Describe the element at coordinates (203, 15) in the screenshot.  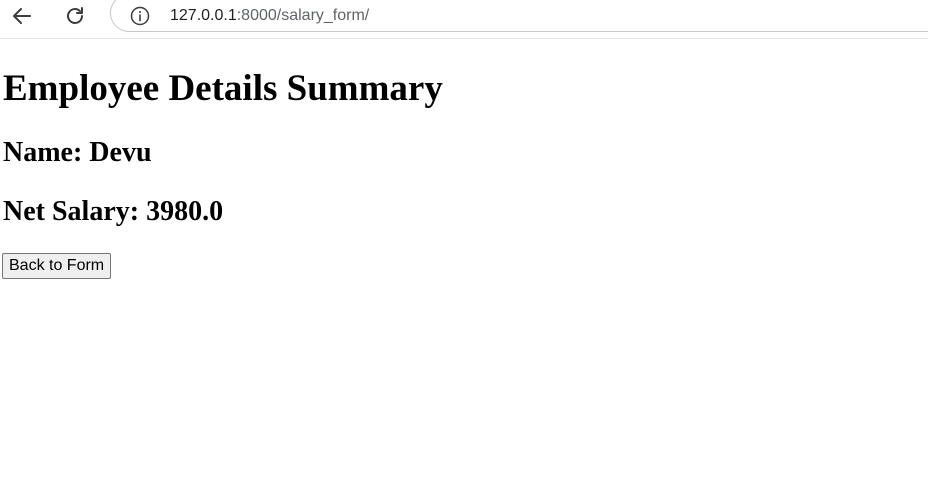
I see `url-host: 127.0.0.1` at that location.